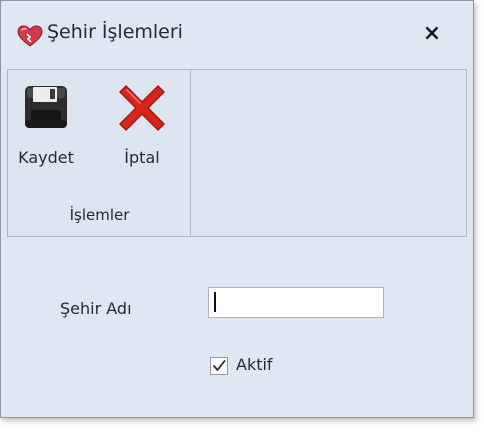  What do you see at coordinates (30, 36) in the screenshot?
I see `heart-icon` at bounding box center [30, 36].